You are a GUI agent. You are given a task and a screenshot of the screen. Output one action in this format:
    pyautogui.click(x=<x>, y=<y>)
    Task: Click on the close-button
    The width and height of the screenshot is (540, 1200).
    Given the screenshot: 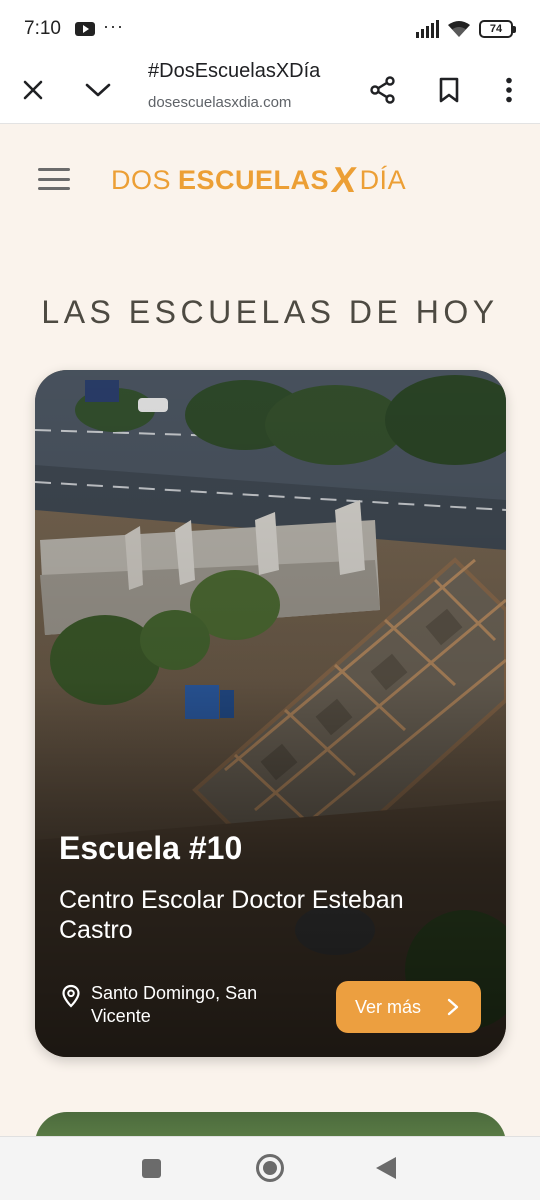 What is the action you would take?
    pyautogui.click(x=33, y=90)
    